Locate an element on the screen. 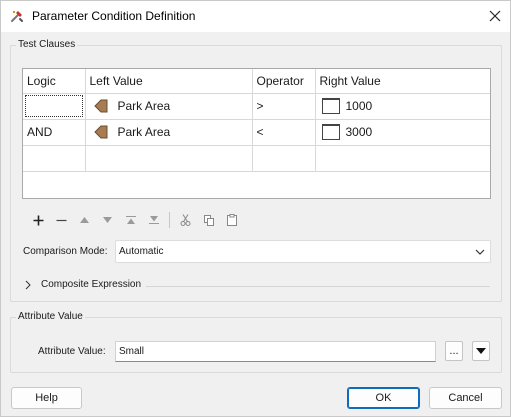 The image size is (511, 417). move-up-button is located at coordinates (84, 220).